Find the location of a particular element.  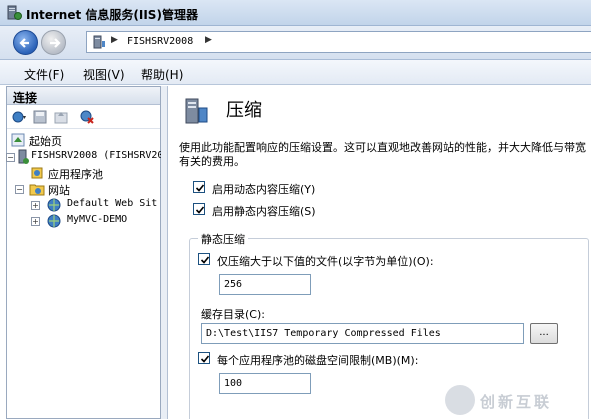

tree-item-site: + MyMVC-DEMO is located at coordinates (83, 221).